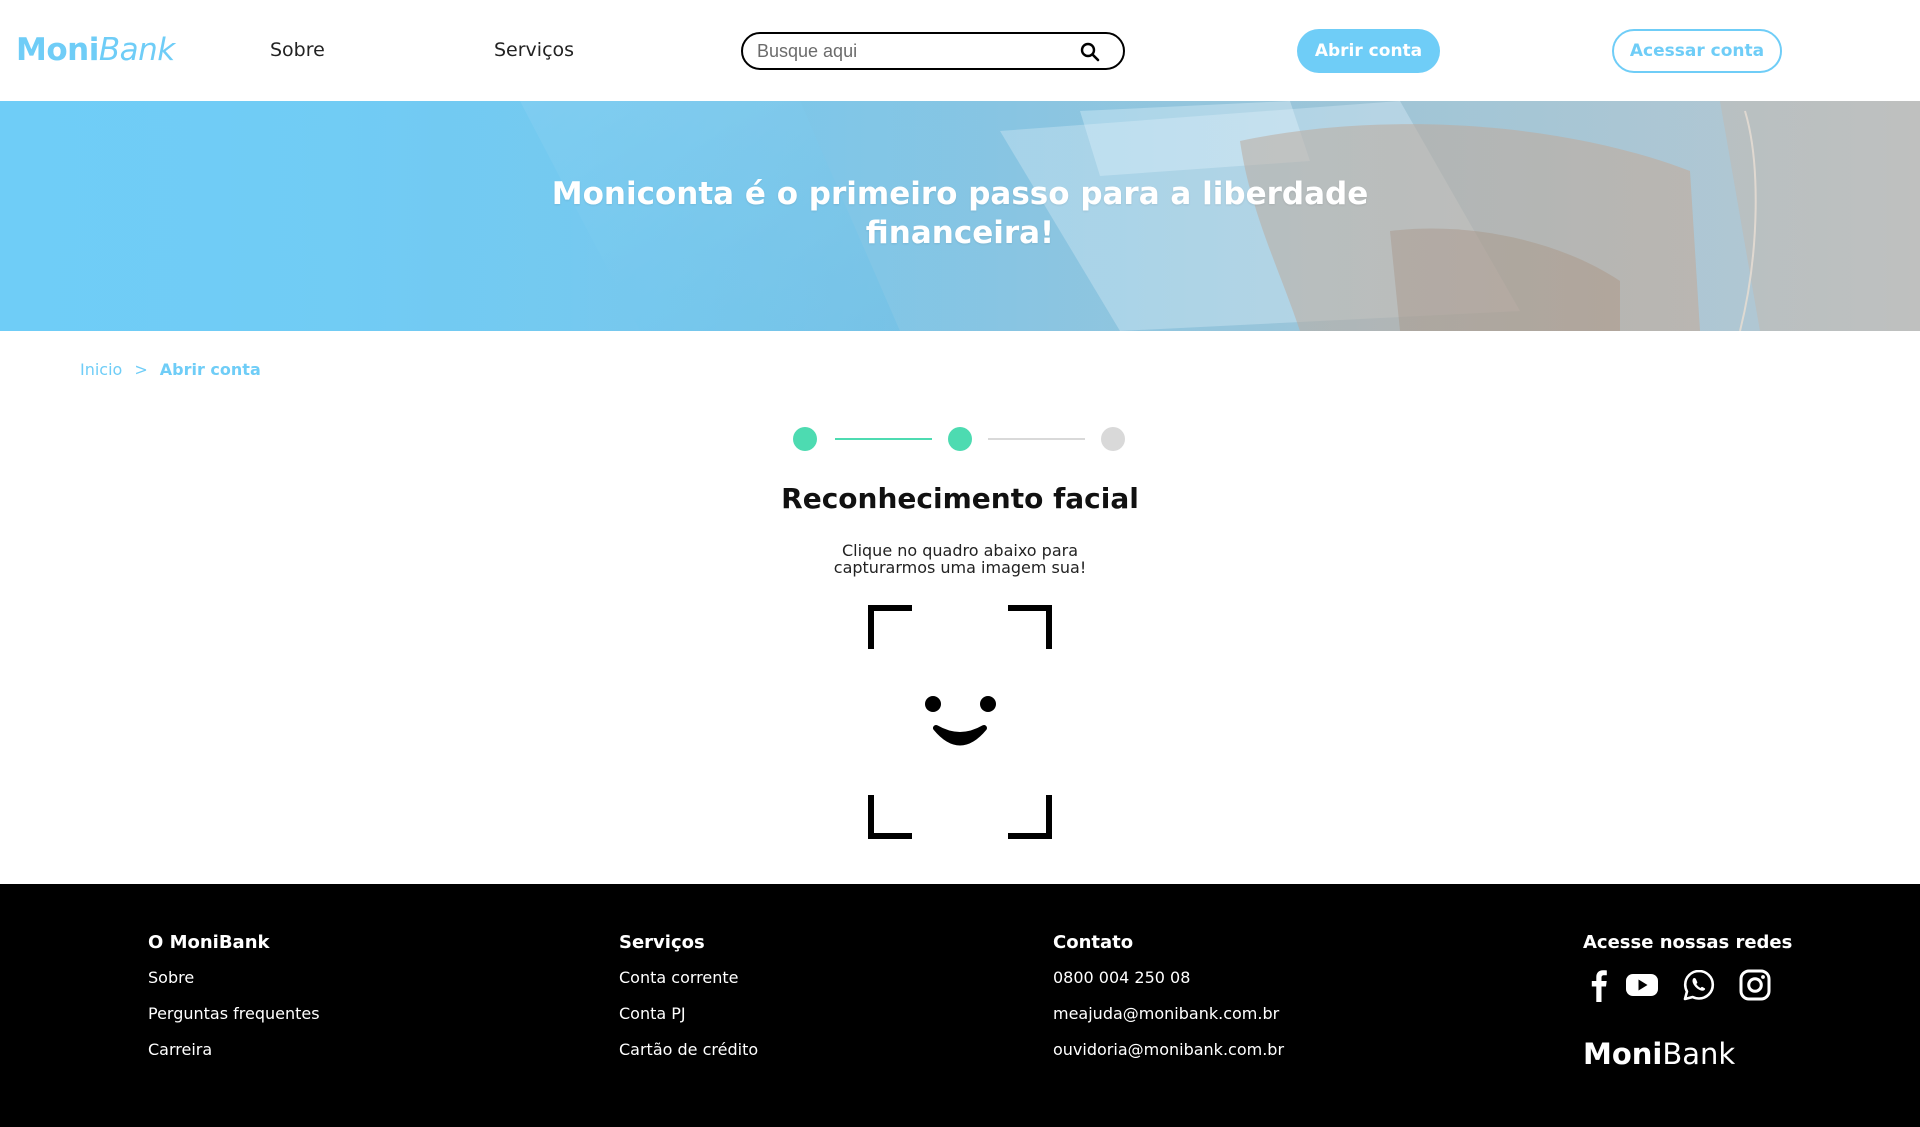  I want to click on logo-light-text: Bank, so click(136, 50).